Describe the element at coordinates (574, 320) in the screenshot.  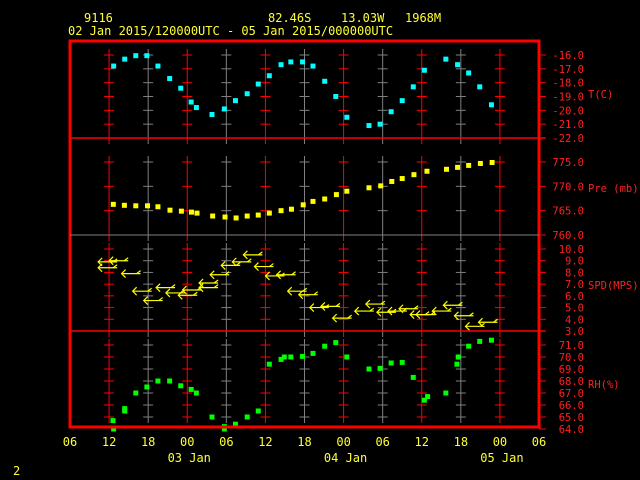
I see `y-tick-label: 4.0` at that location.